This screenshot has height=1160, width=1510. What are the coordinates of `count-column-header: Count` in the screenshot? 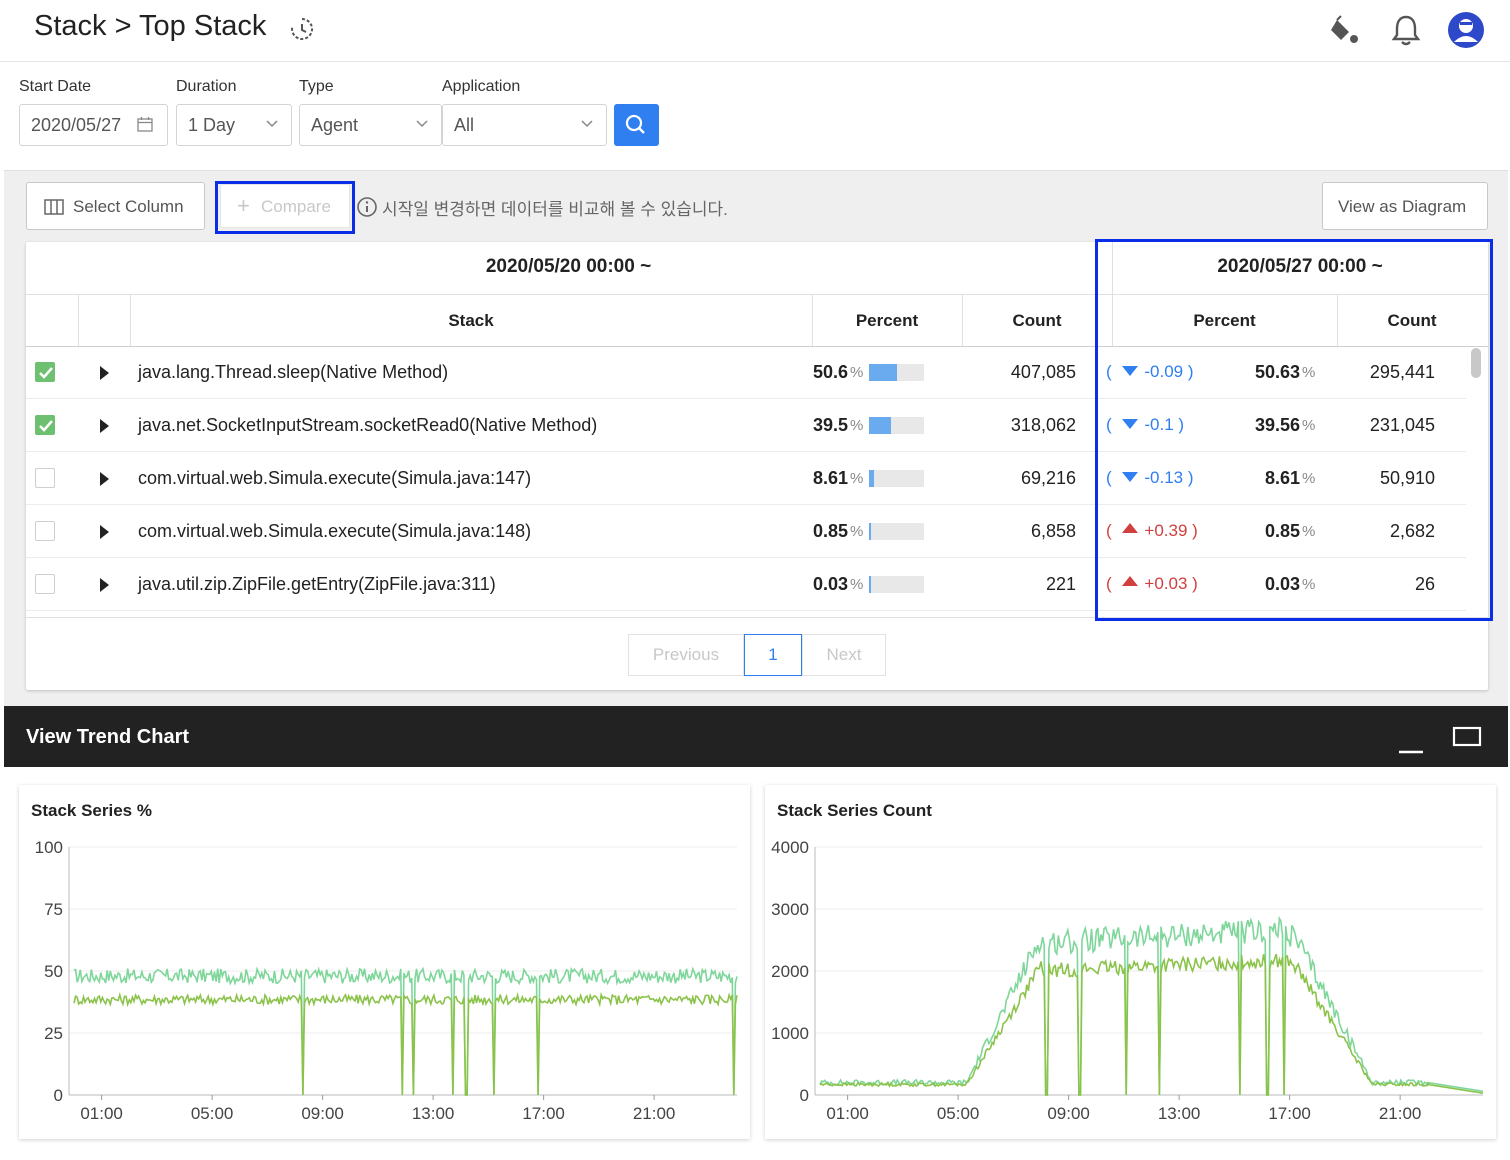 It's located at (1037, 321).